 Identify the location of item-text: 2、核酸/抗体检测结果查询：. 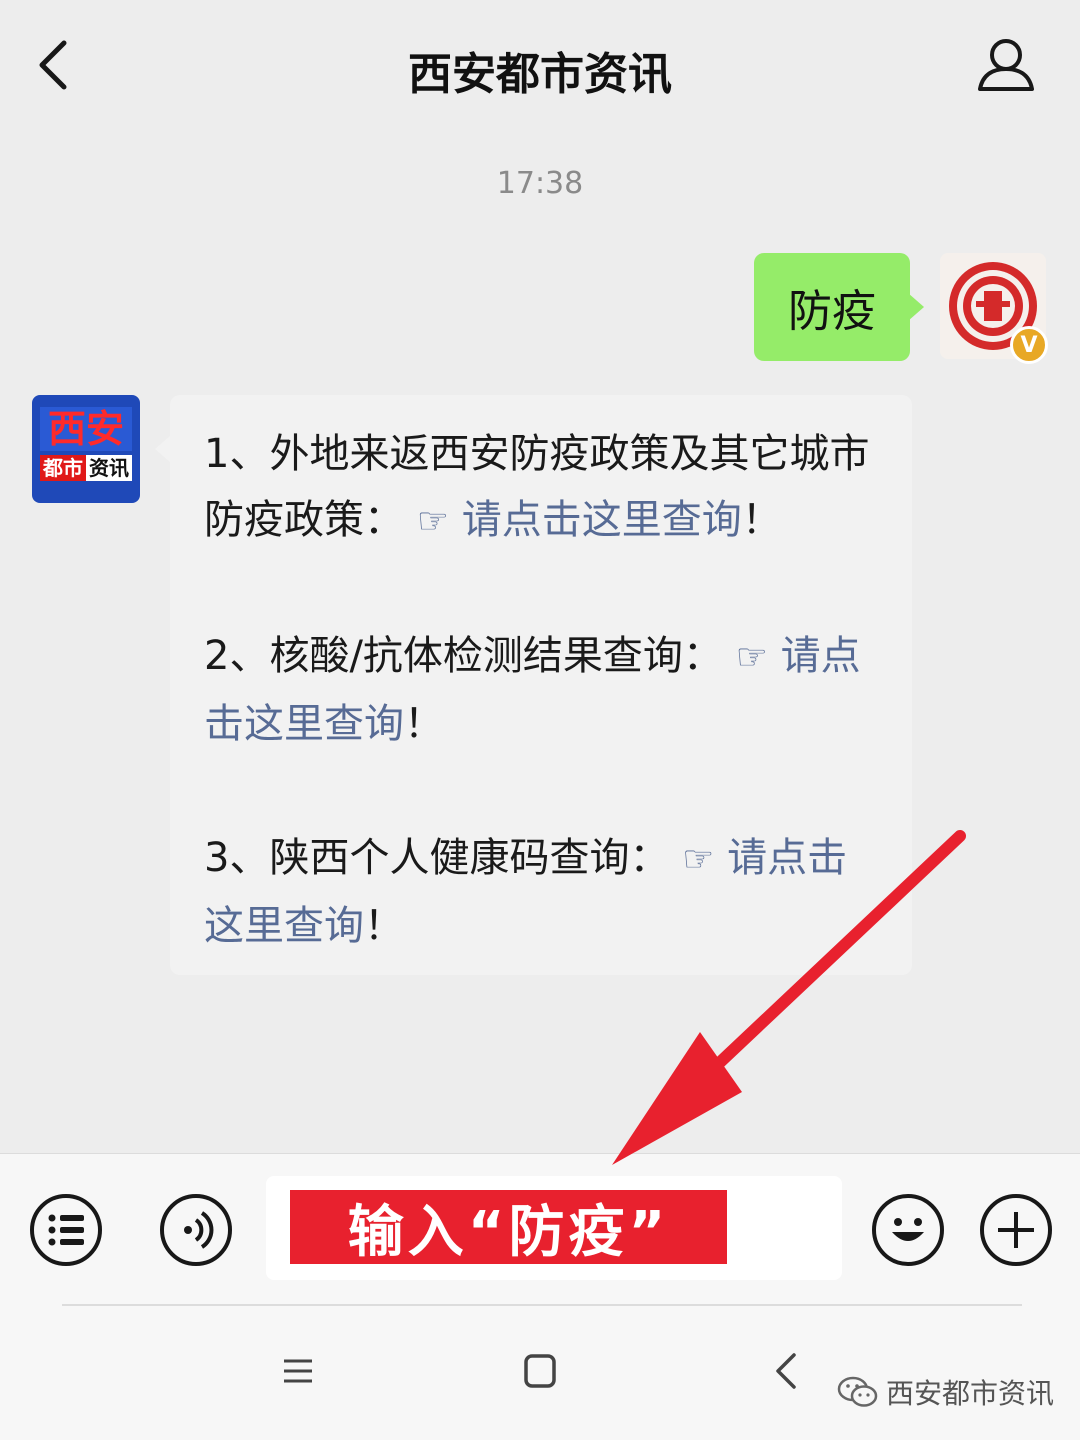
(463, 656).